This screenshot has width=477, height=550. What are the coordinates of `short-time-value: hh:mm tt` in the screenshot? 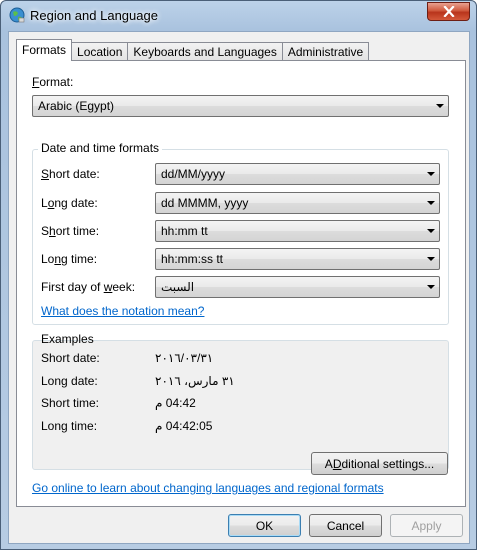 It's located at (184, 231).